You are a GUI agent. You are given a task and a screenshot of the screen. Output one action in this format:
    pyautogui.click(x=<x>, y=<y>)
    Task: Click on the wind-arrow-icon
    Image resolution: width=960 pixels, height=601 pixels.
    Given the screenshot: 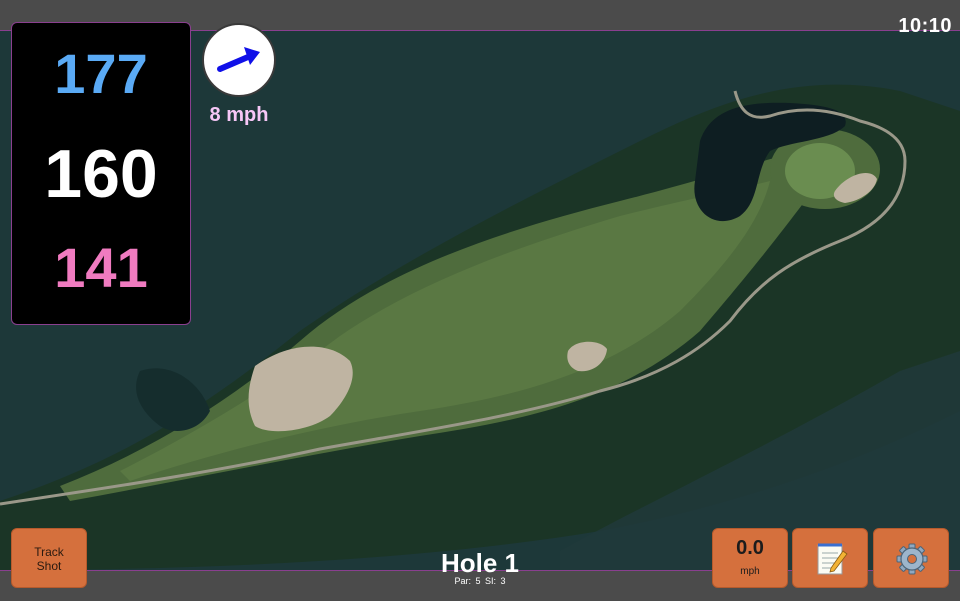 What is the action you would take?
    pyautogui.click(x=238, y=59)
    